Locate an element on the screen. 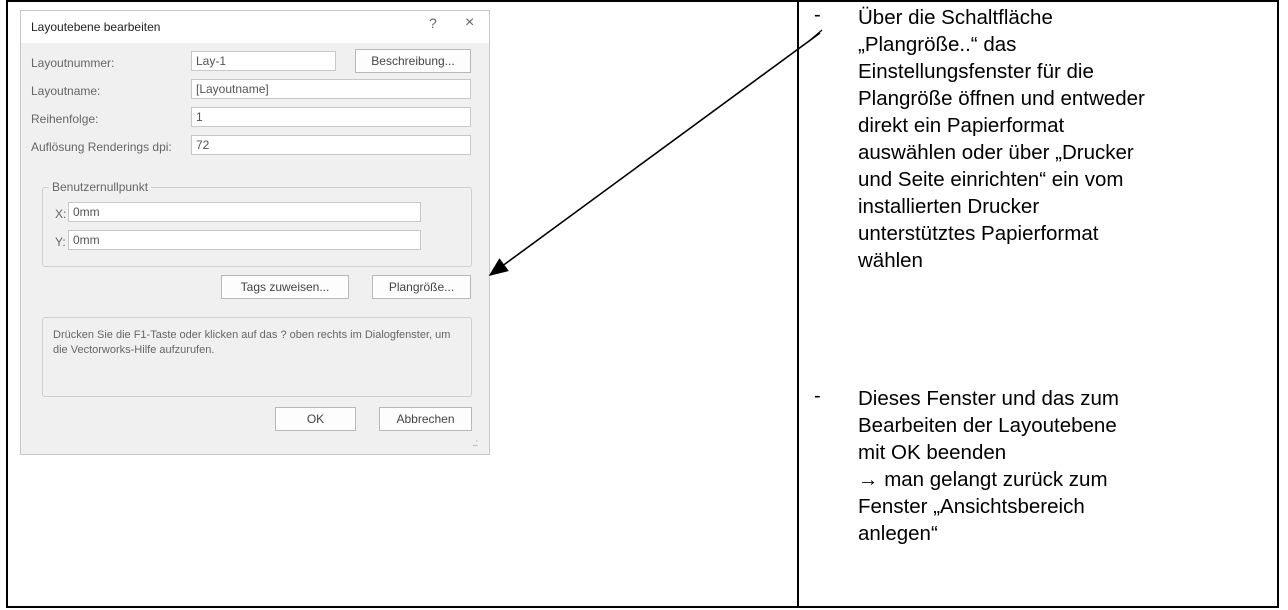 The height and width of the screenshot is (610, 1288). instruction-line: Bearbeiten der Layoutebene is located at coordinates (987, 425).